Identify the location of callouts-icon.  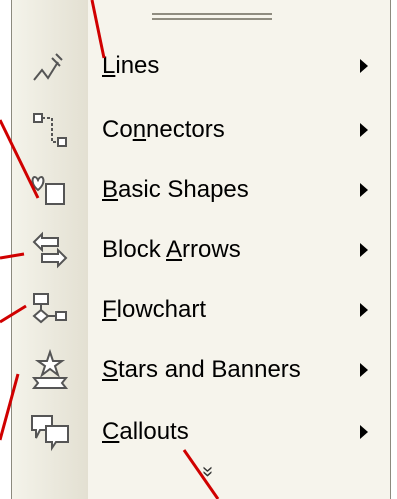
(50, 432).